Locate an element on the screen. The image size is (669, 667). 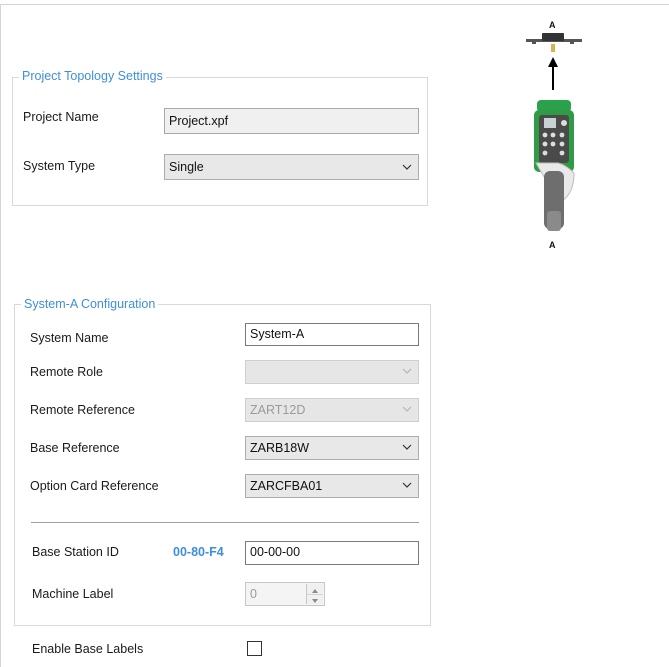
system-a-config-legend: System-A Configuration is located at coordinates (90, 304).